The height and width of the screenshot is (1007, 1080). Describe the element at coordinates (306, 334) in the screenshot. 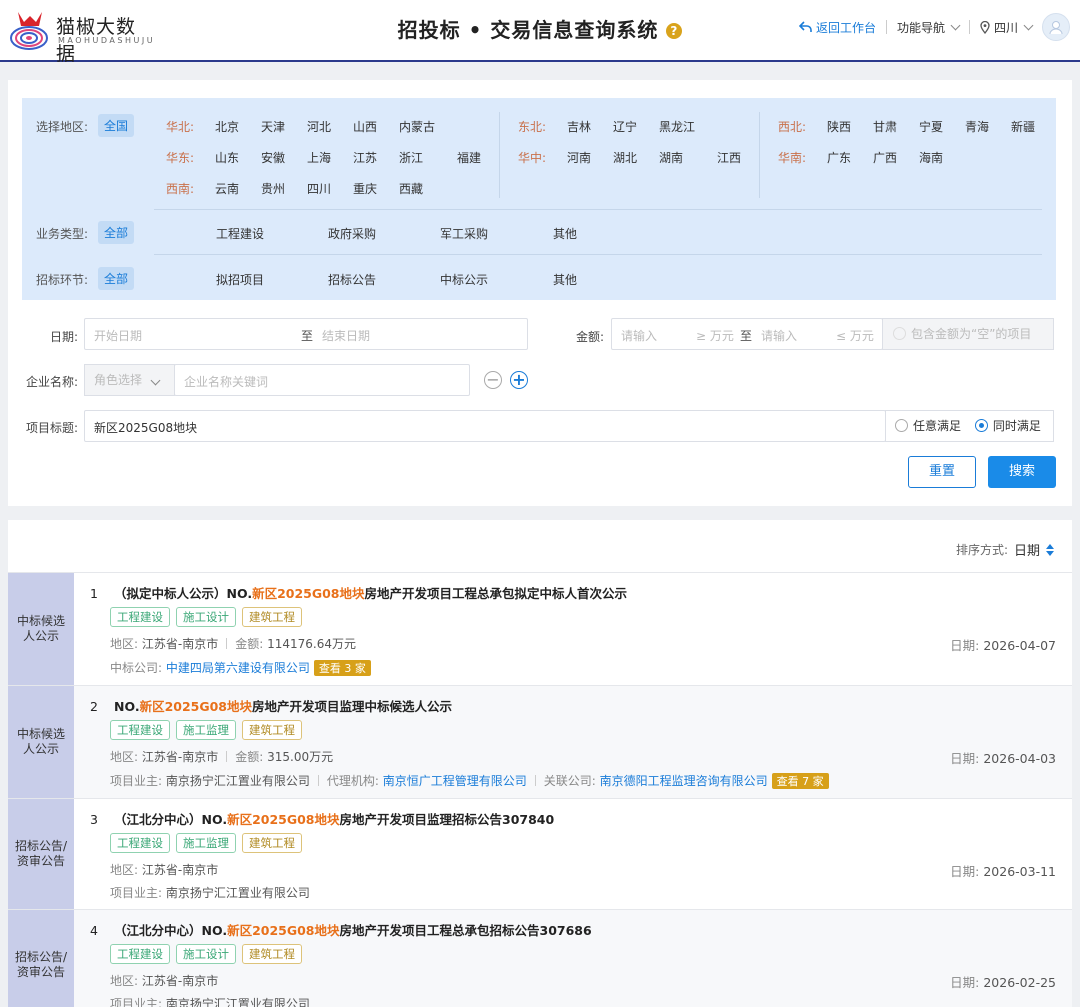

I see `date-range-input: 开始日期 至 结束日期` at that location.